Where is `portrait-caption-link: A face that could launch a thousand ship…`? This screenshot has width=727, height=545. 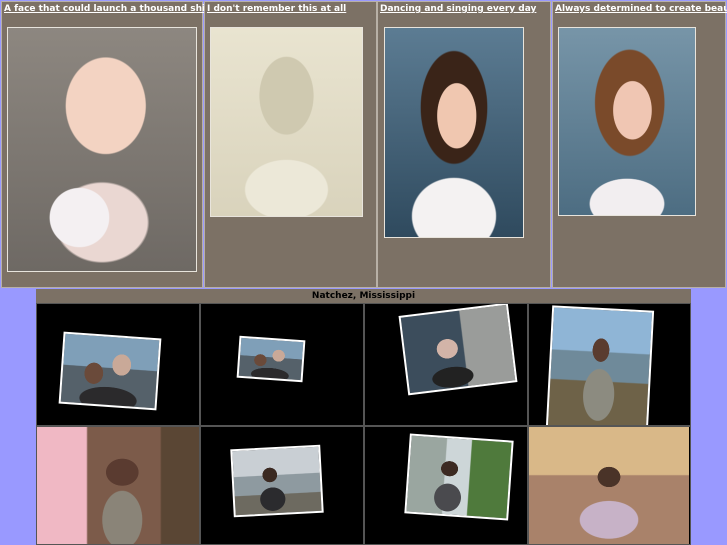 portrait-caption-link: A face that could launch a thousand ship… is located at coordinates (110, 9).